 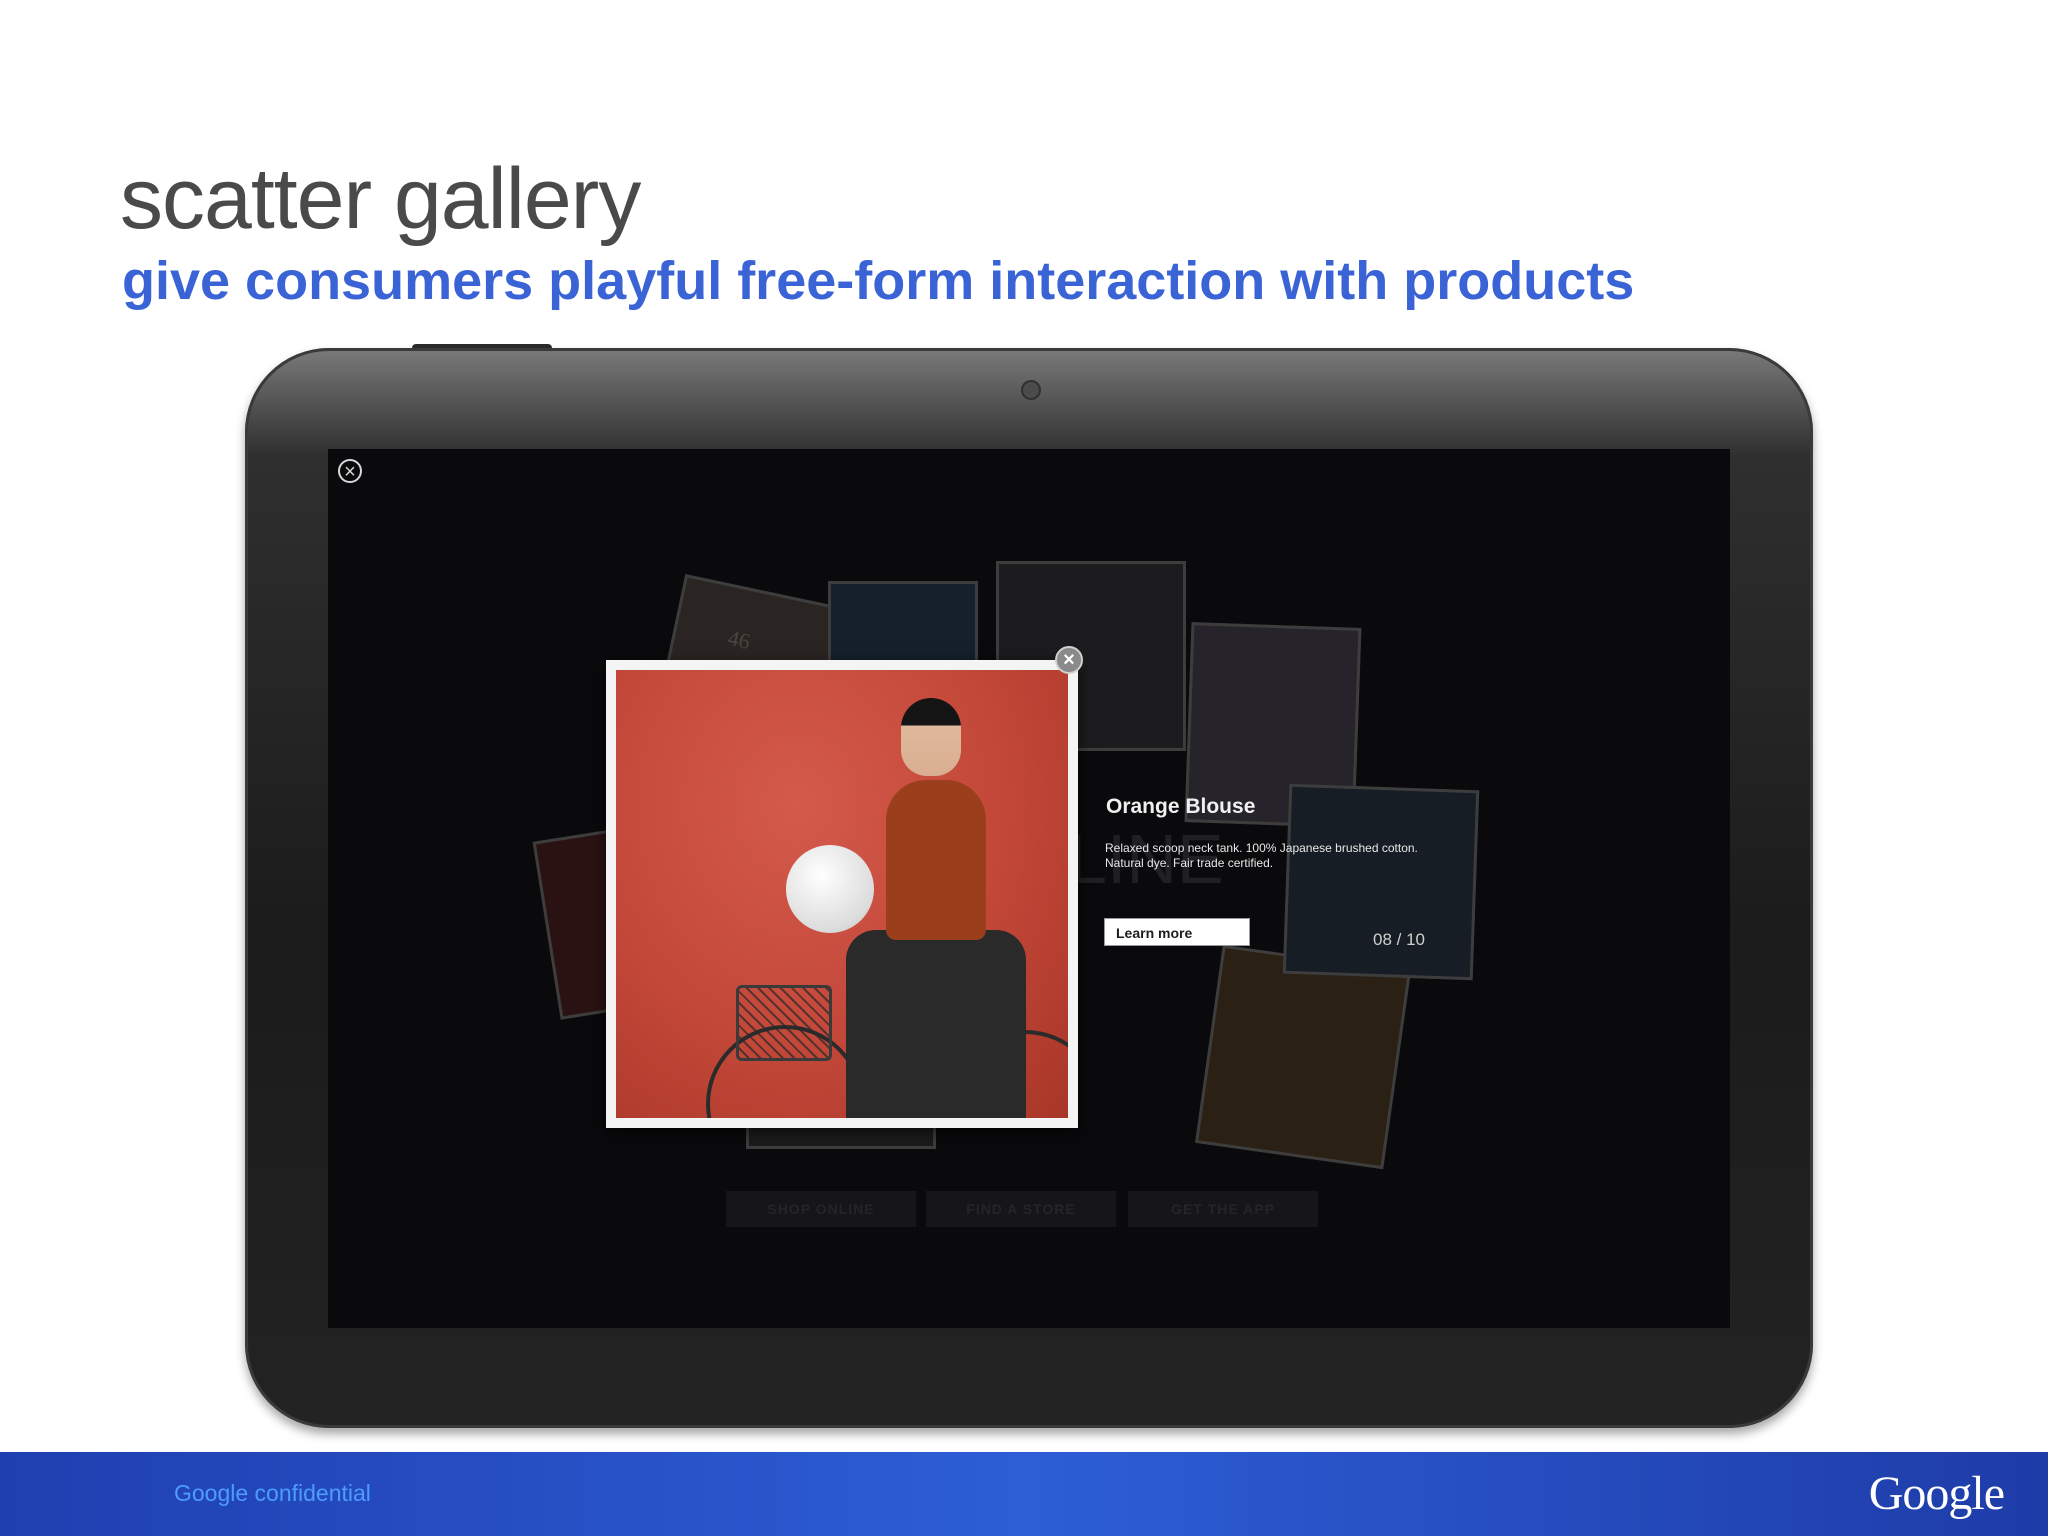 What do you see at coordinates (1181, 806) in the screenshot?
I see `product-name: Orange Blouse` at bounding box center [1181, 806].